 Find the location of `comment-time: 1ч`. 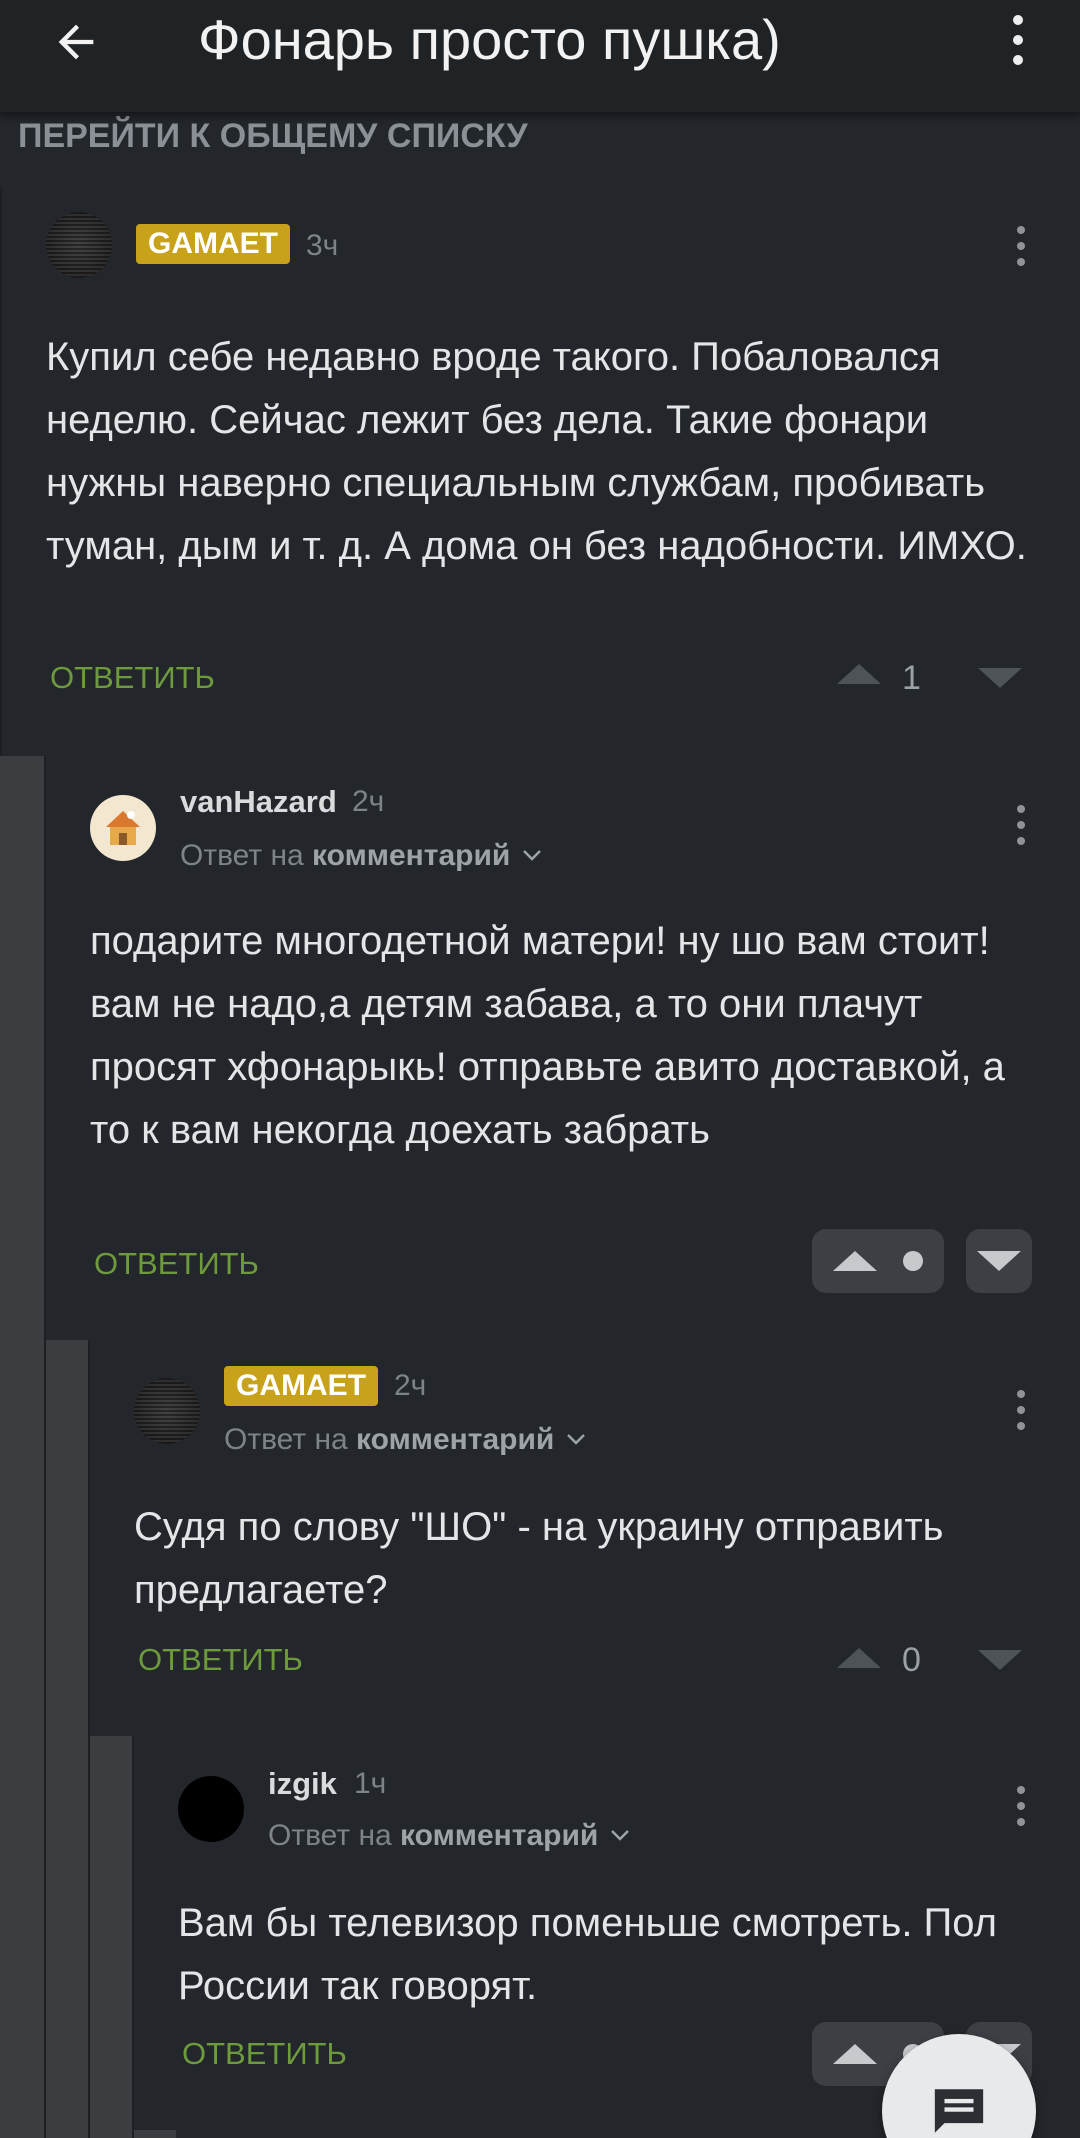

comment-time: 1ч is located at coordinates (370, 1783).